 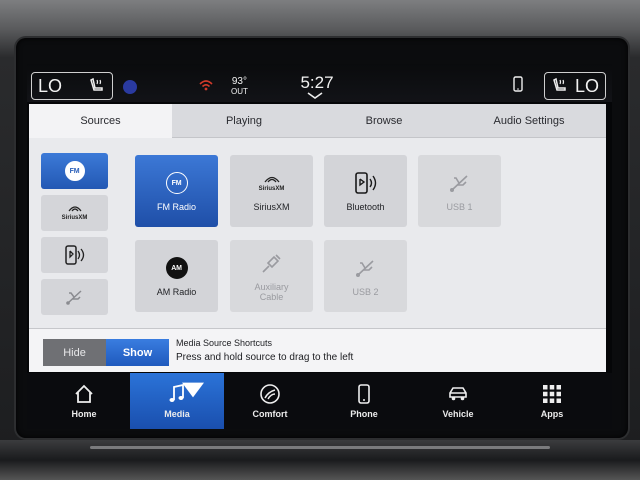 I want to click on source-label-line1: Auxiliary, so click(x=271, y=287).